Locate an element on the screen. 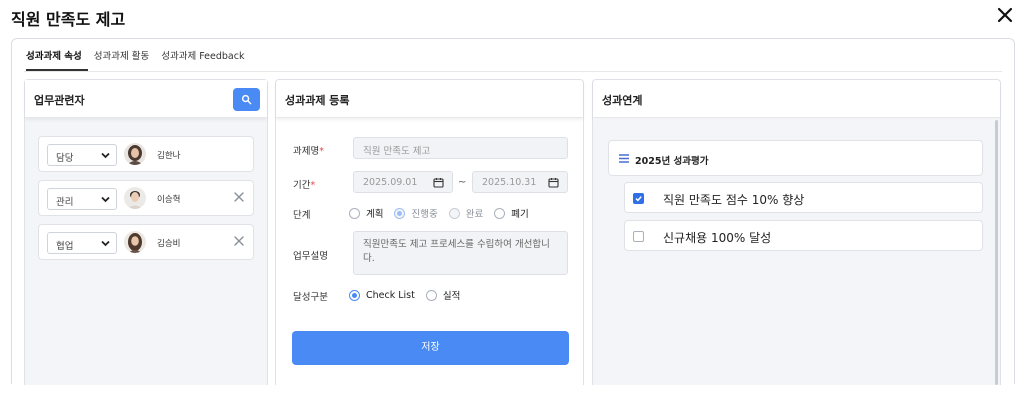 The height and width of the screenshot is (396, 1024). role-value: 담당 is located at coordinates (65, 158).